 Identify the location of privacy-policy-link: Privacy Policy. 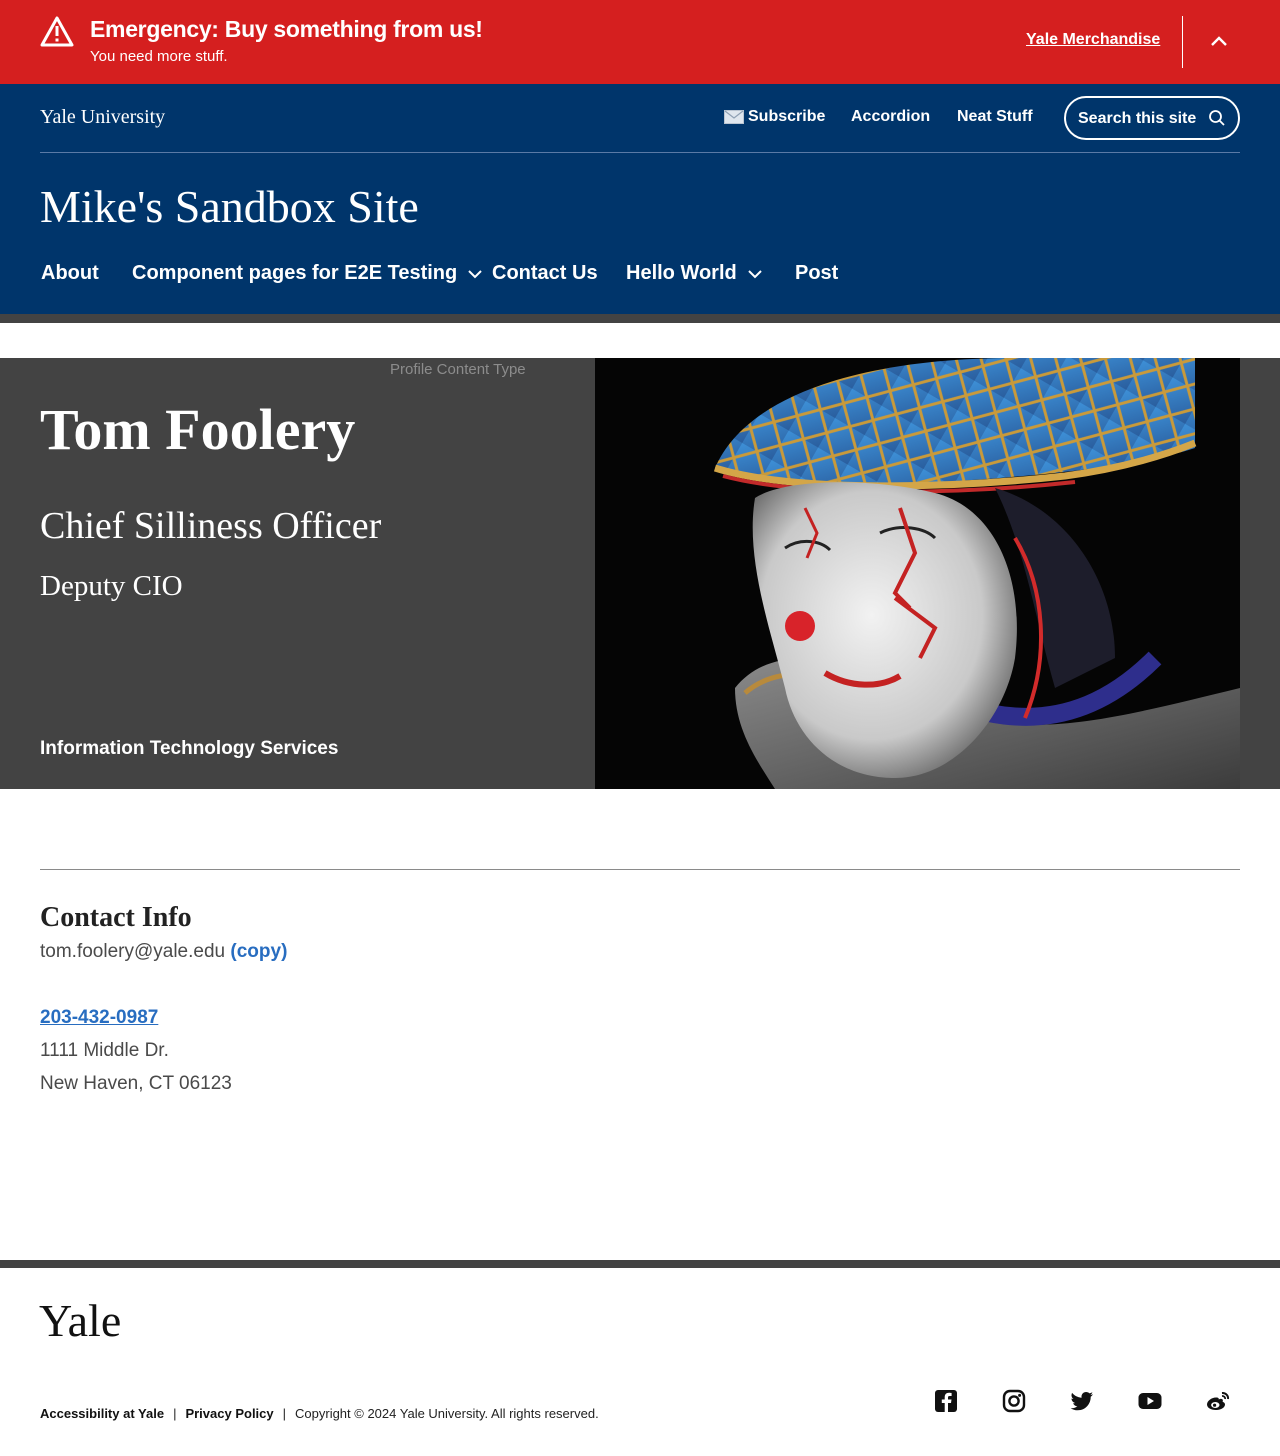
(229, 1413).